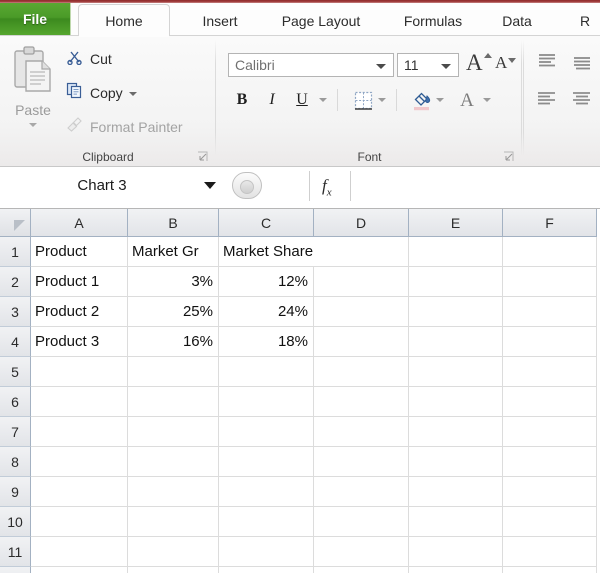  I want to click on tab-page-layout: Page Layout, so click(321, 21).